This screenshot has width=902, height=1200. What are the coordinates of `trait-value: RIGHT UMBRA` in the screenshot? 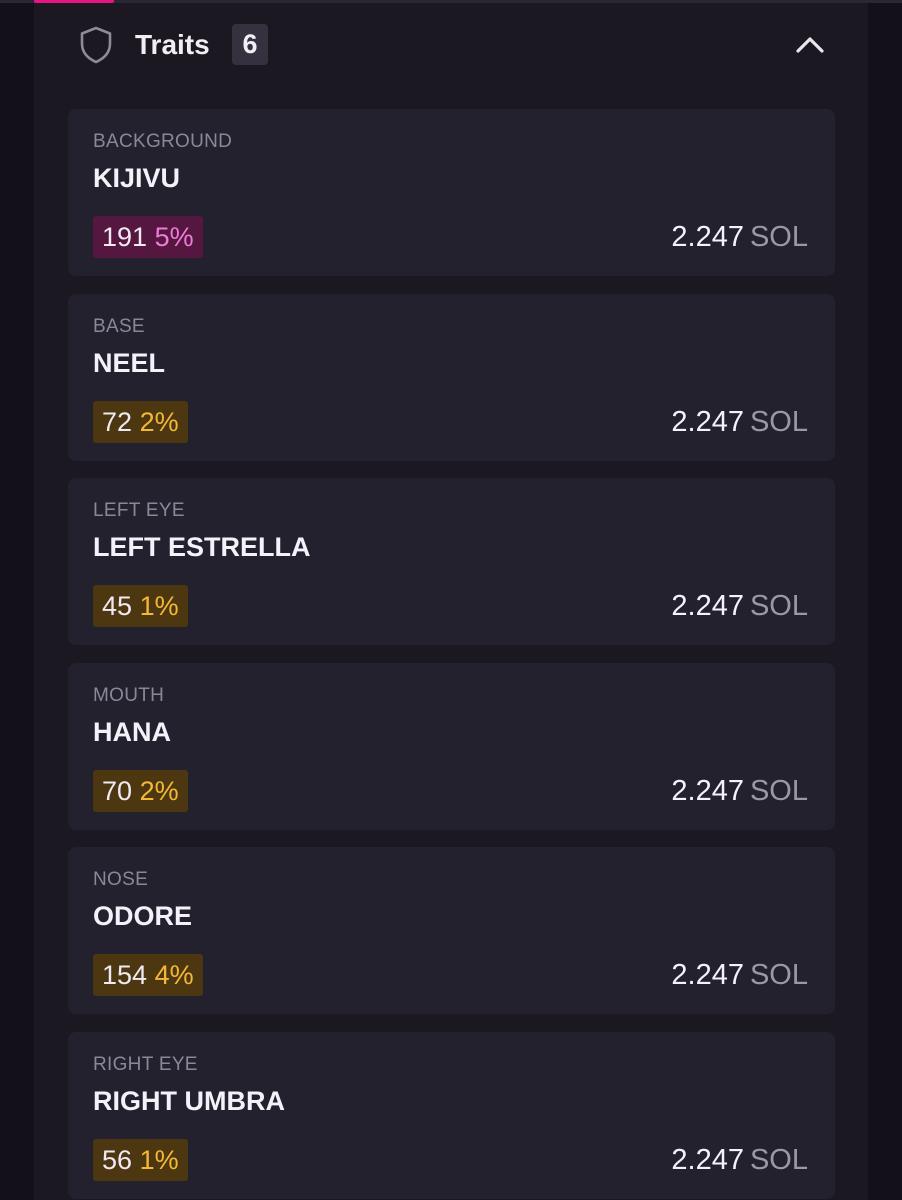 It's located at (189, 1101).